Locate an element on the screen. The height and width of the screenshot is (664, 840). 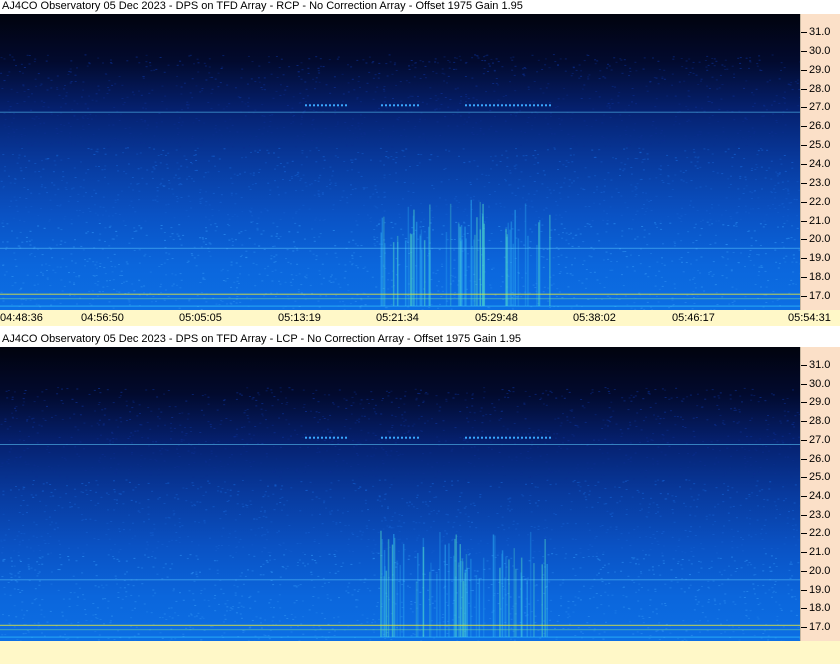
time-label: 05:05:05 is located at coordinates (200, 318).